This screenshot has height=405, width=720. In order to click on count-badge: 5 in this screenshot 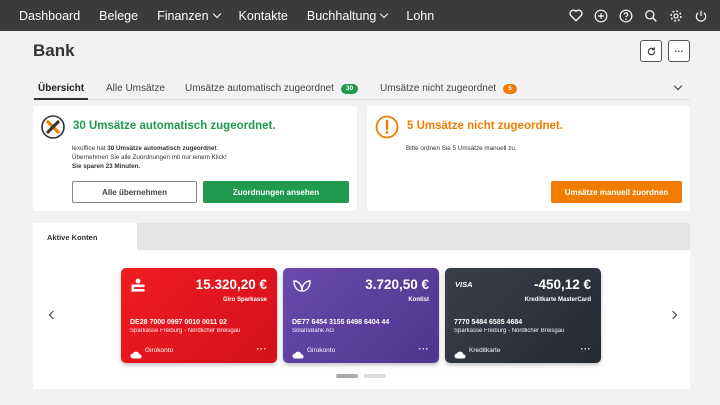, I will do `click(510, 88)`.